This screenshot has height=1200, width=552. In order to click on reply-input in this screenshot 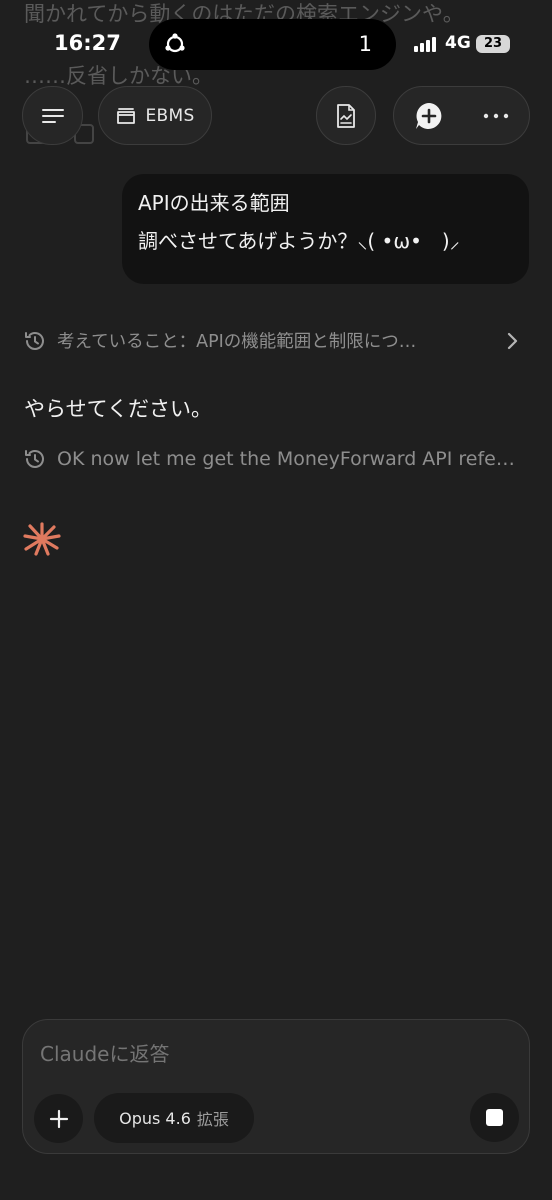, I will do `click(270, 1054)`.